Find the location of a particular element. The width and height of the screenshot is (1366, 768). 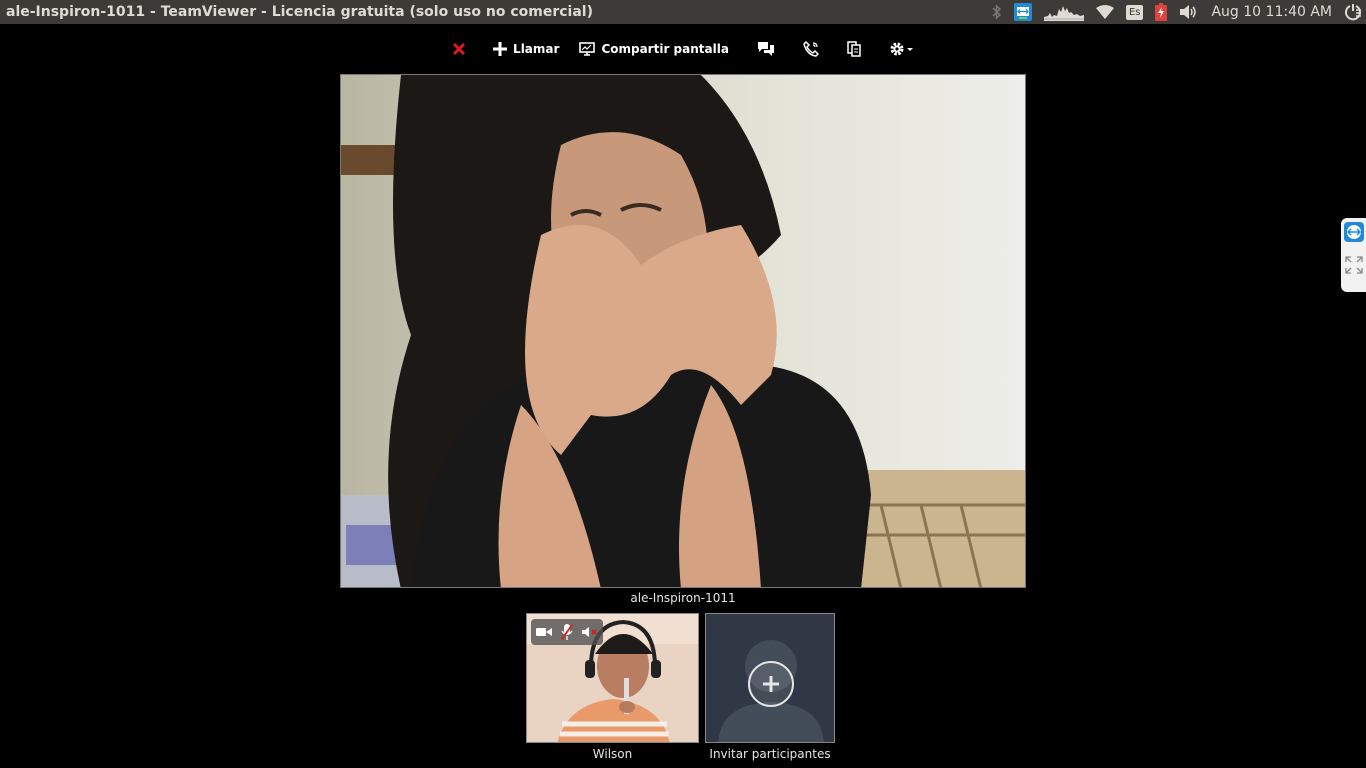

mic-muted-icon is located at coordinates (567, 632).